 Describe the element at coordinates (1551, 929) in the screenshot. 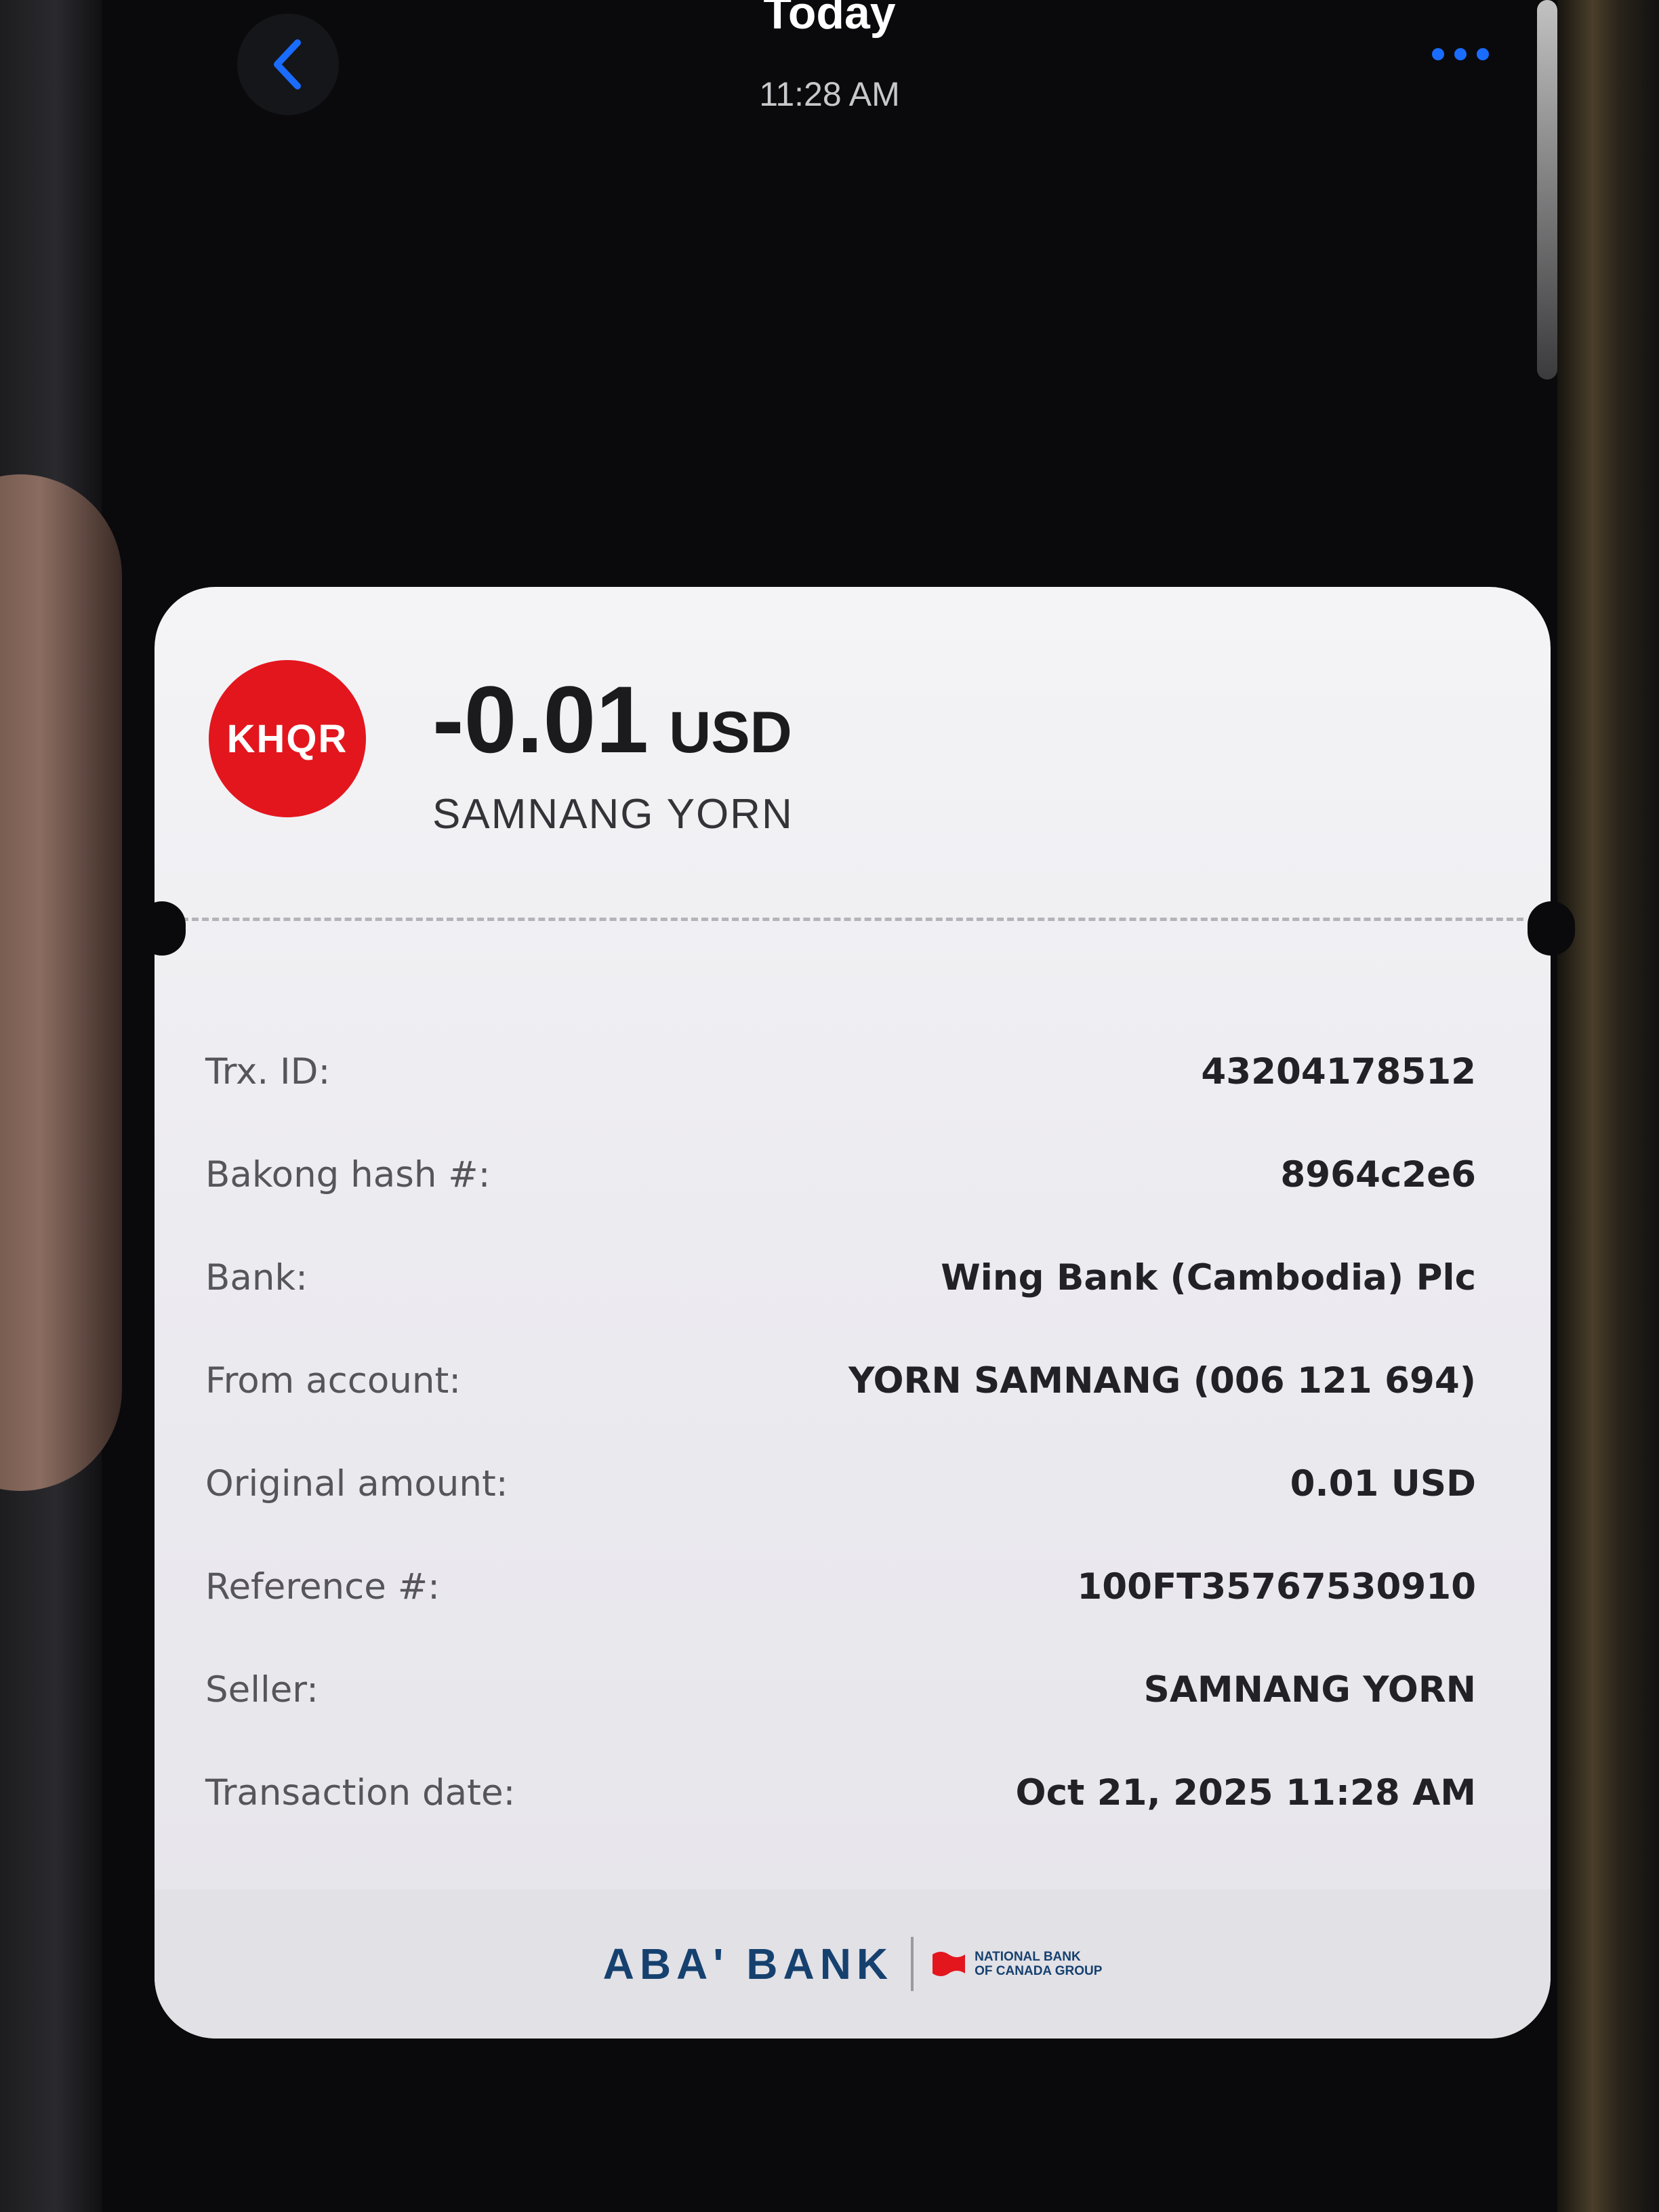

I see `card-notch-right` at that location.